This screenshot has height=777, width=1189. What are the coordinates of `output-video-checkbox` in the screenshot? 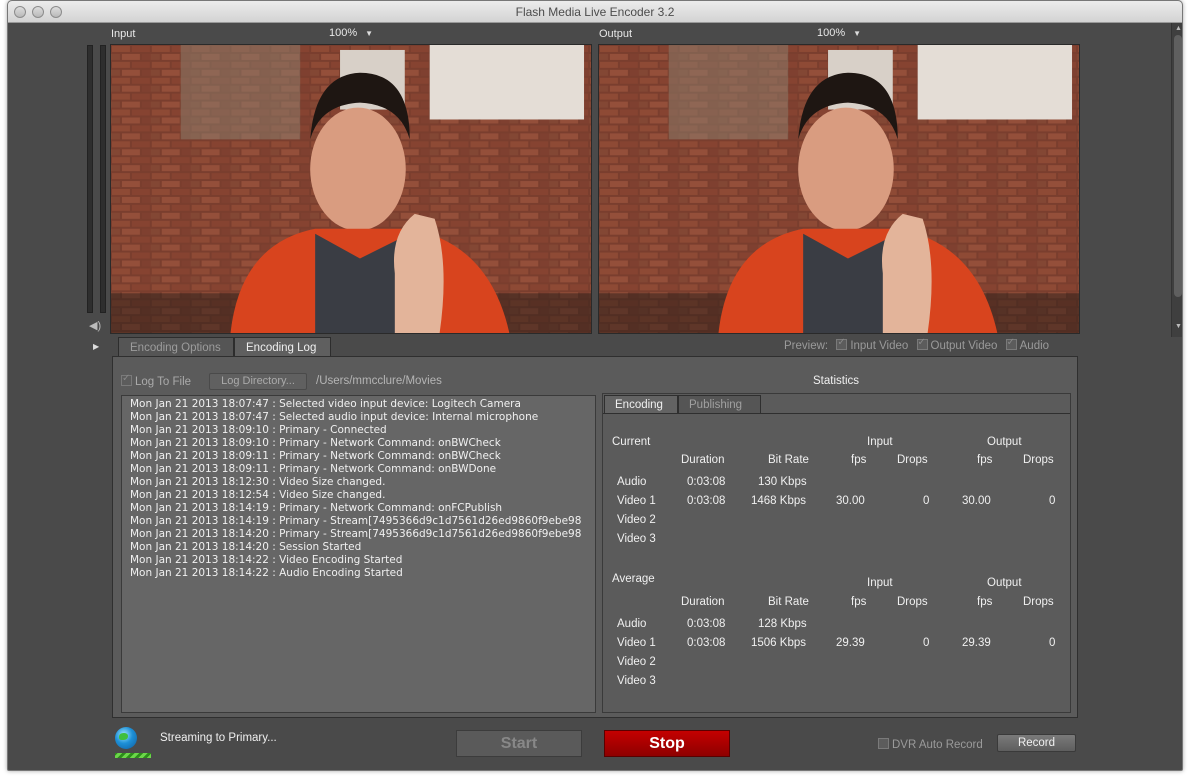 It's located at (922, 343).